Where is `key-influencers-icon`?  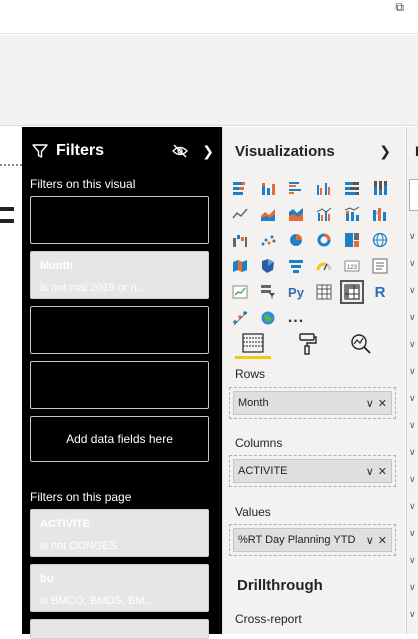
key-influencers-icon is located at coordinates (240, 318).